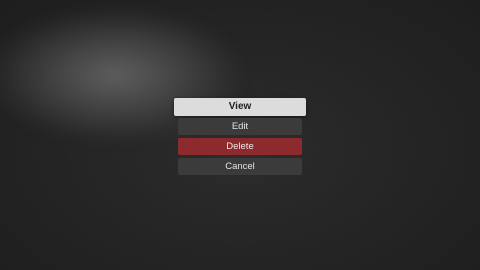 Image resolution: width=480 pixels, height=270 pixels. I want to click on view-button: View, so click(240, 107).